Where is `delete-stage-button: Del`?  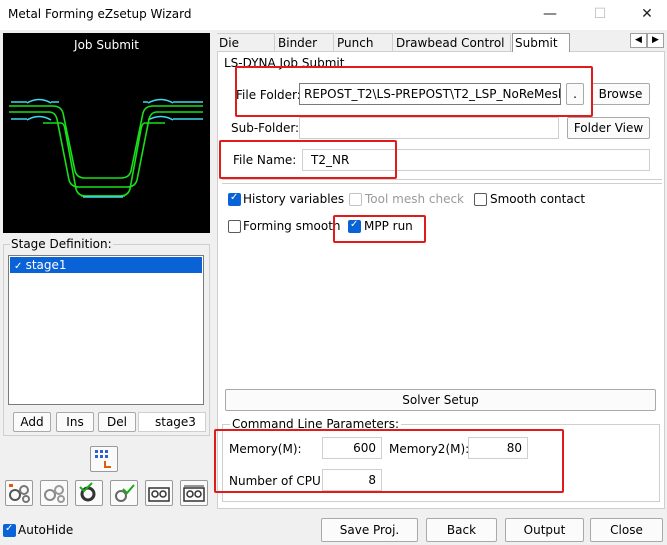 delete-stage-button: Del is located at coordinates (117, 422).